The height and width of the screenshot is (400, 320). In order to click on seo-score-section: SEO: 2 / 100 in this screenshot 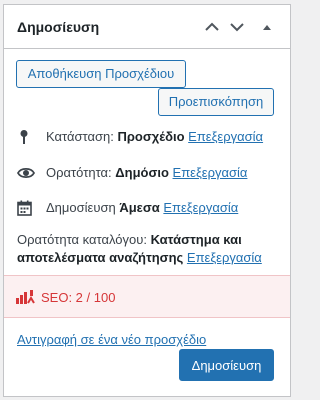, I will do `click(147, 296)`.